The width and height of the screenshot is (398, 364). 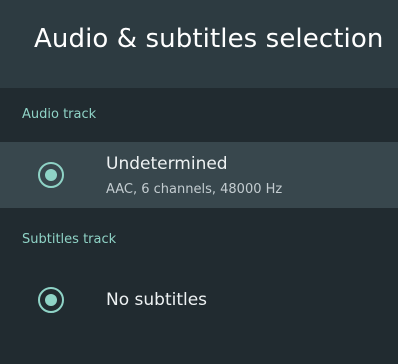 I want to click on audio-option-detail: AAC, 6 channels, 48000 Hz, so click(x=194, y=189).